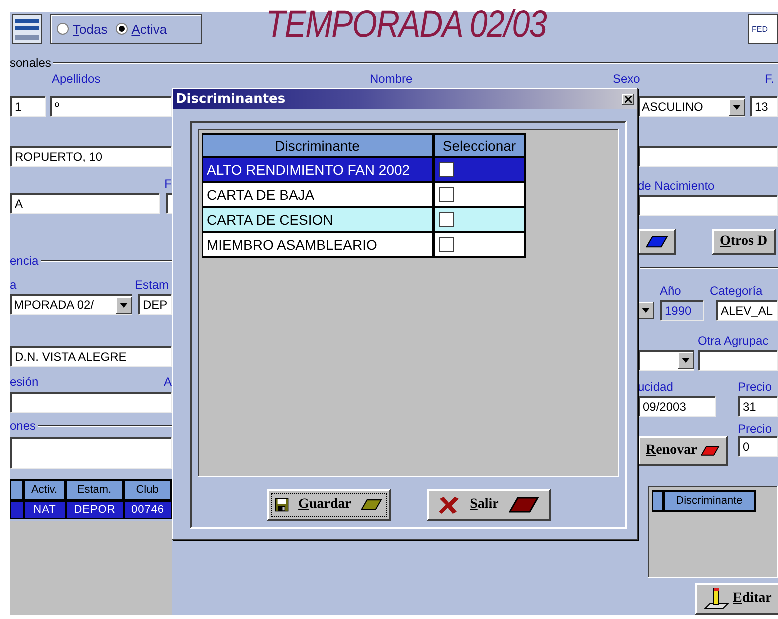  I want to click on field-label: ucidad, so click(656, 387).